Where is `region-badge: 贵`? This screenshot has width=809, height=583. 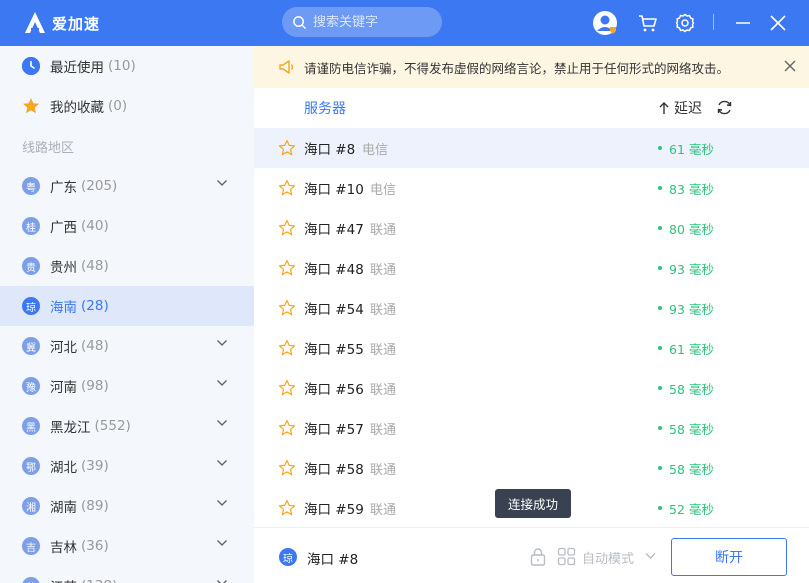
region-badge: 贵 is located at coordinates (31, 266).